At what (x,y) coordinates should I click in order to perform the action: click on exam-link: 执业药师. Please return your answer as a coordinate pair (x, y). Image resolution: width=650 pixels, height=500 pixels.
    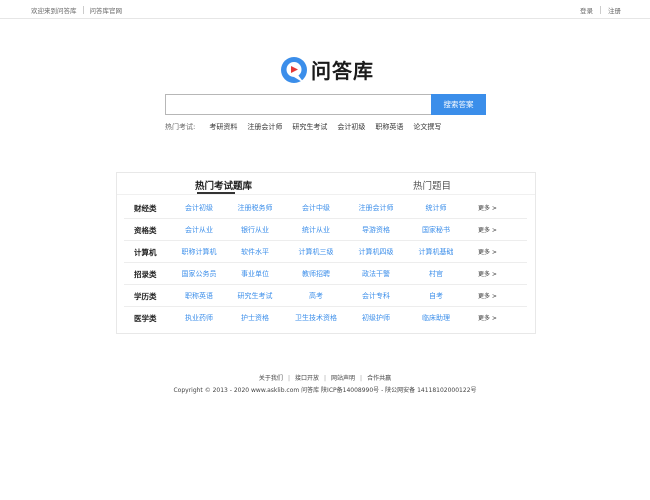
    Looking at the image, I should click on (199, 318).